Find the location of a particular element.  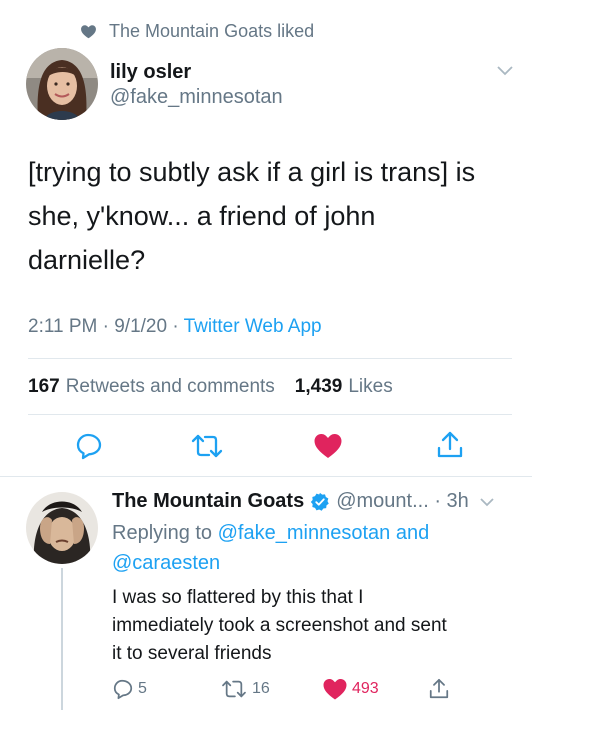

likes-count: 1,439 is located at coordinates (319, 387).